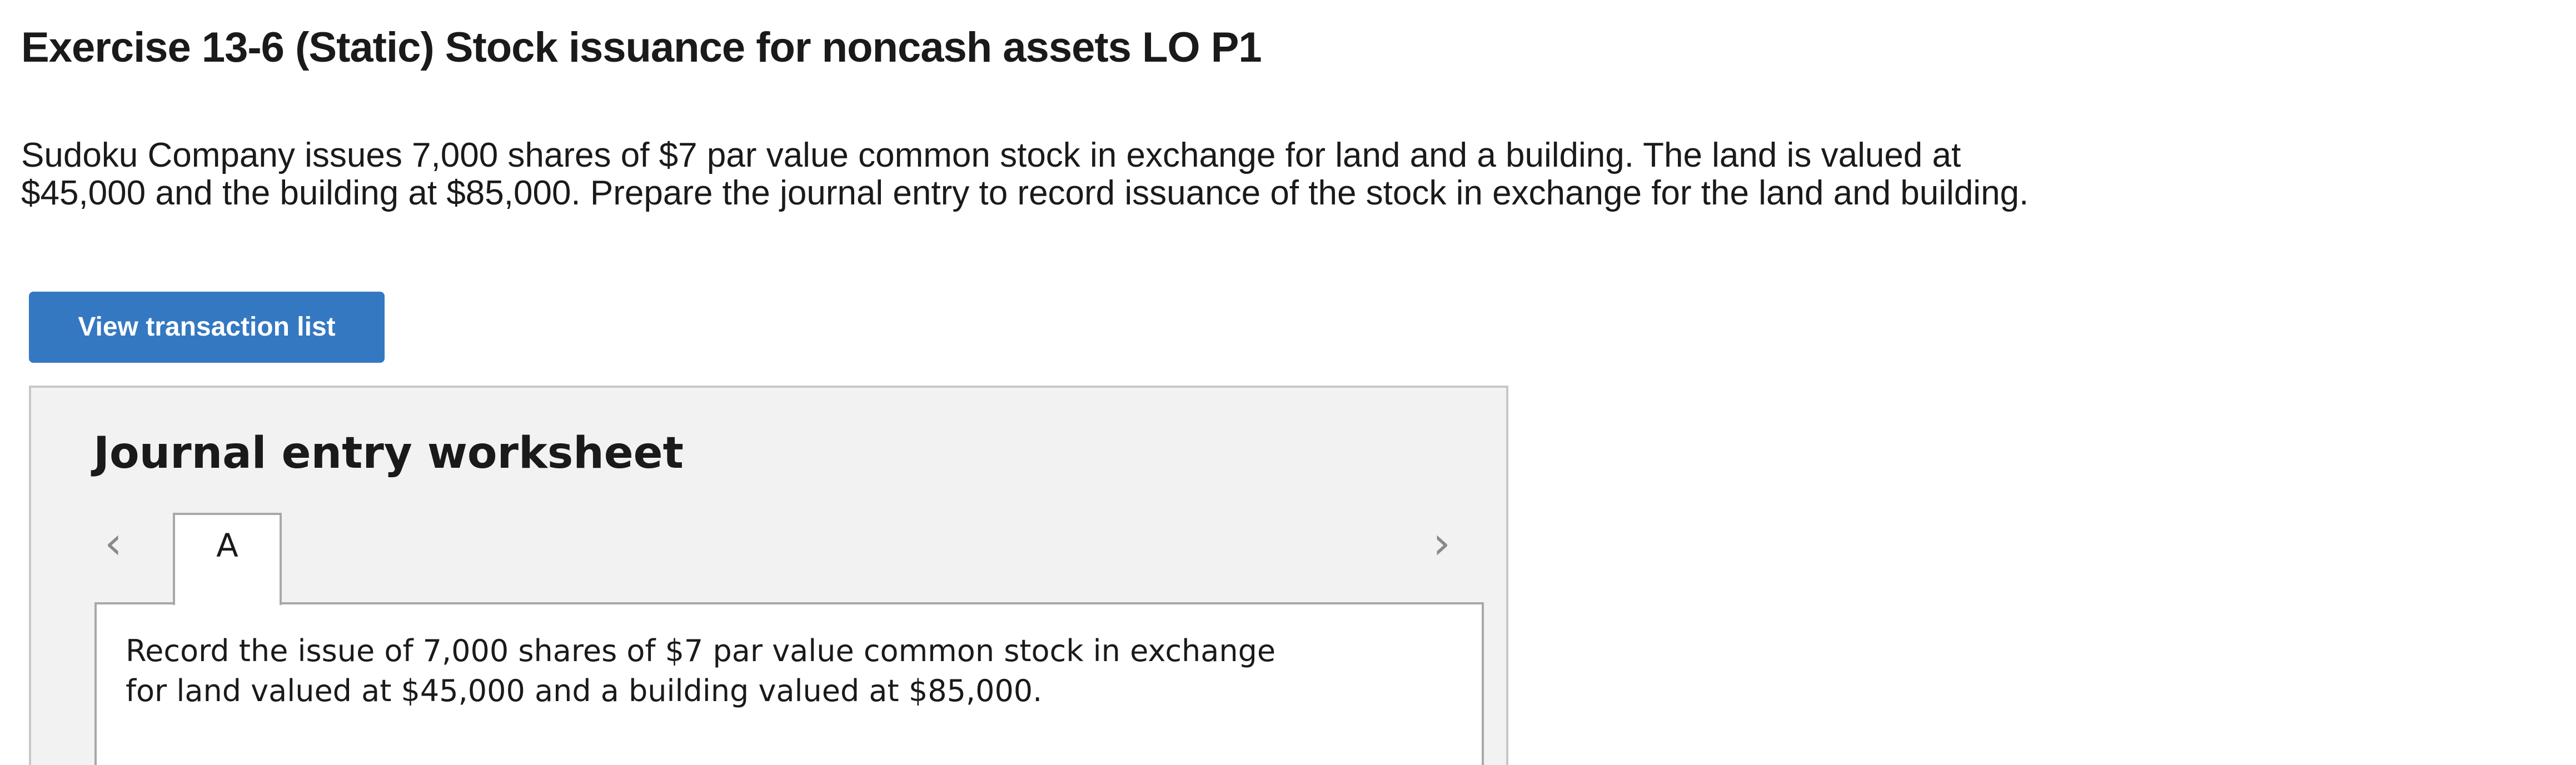 The height and width of the screenshot is (765, 2576). What do you see at coordinates (388, 453) in the screenshot?
I see `worksheet-title: Journal entry worksheet` at bounding box center [388, 453].